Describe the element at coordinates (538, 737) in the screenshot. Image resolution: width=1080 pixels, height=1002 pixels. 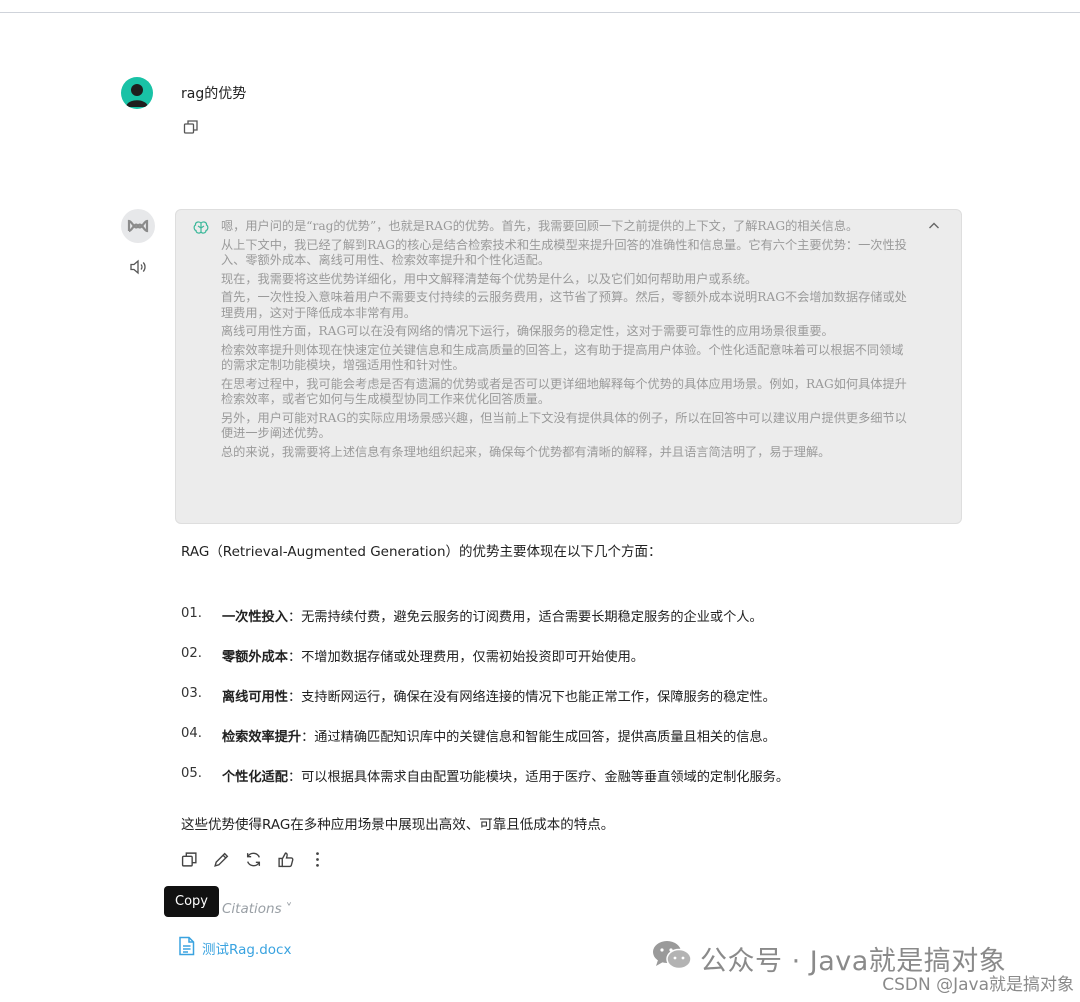
I see `list-item-text: ：通过精确匹配知识库中的关键信息和智能生成回答，提供高质量且相关的信息。` at that location.